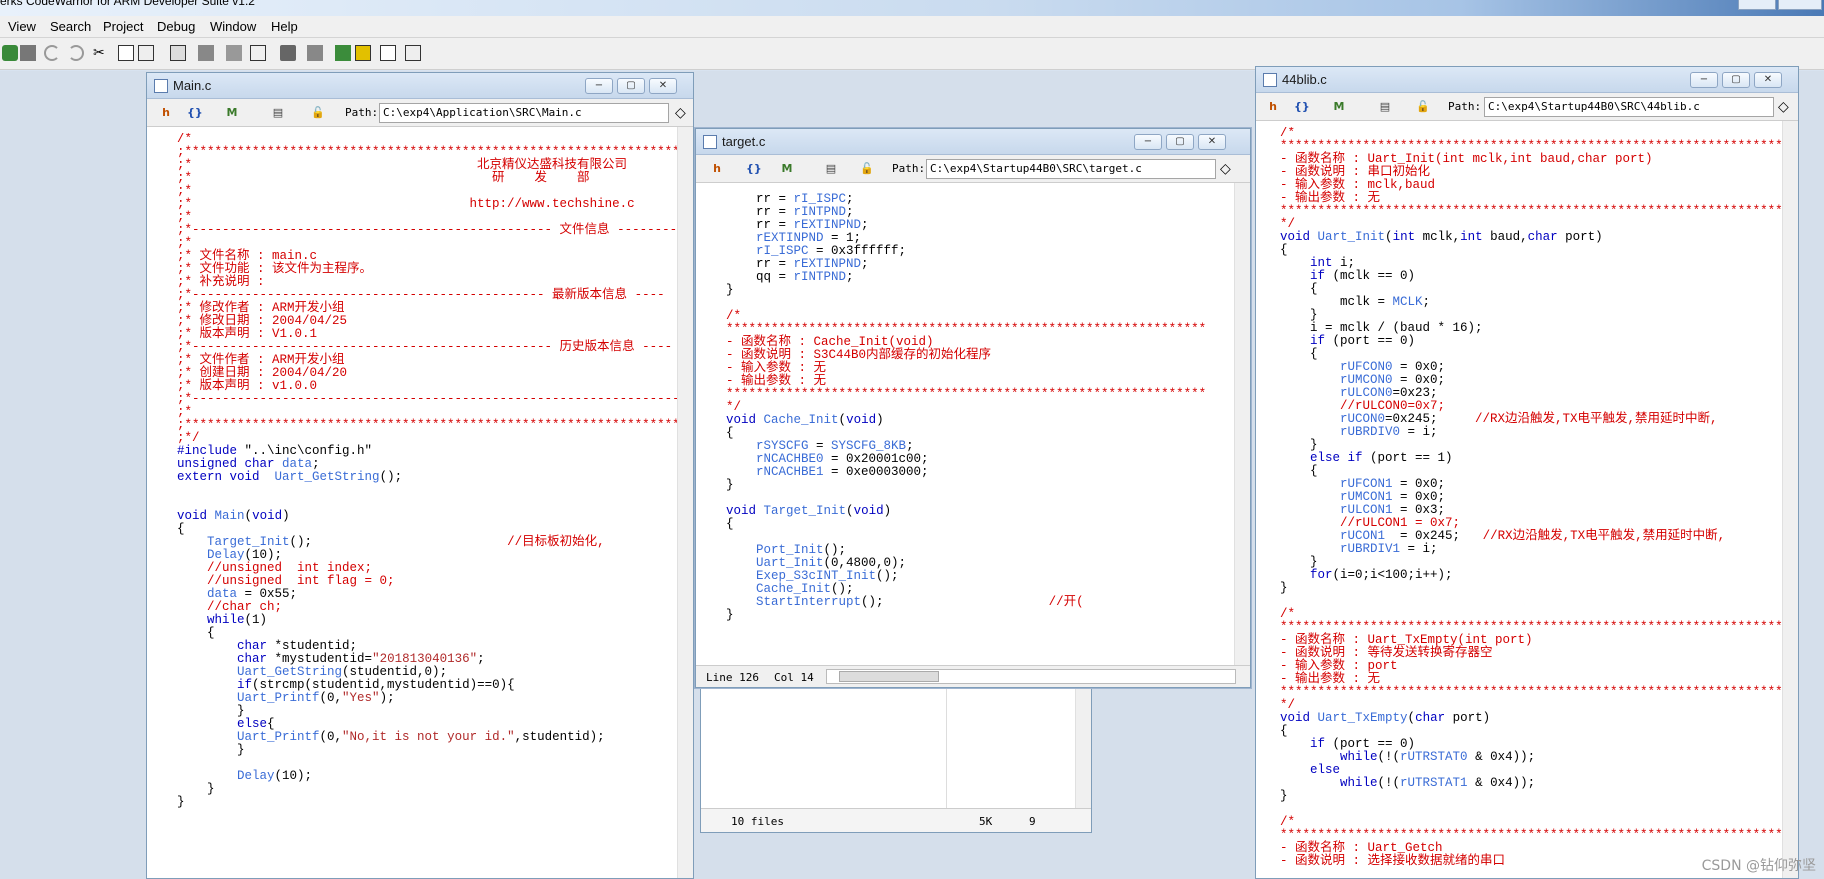 This screenshot has height=879, width=1824. Describe the element at coordinates (1031, 676) in the screenshot. I see `horizontal-scrollbar` at that location.